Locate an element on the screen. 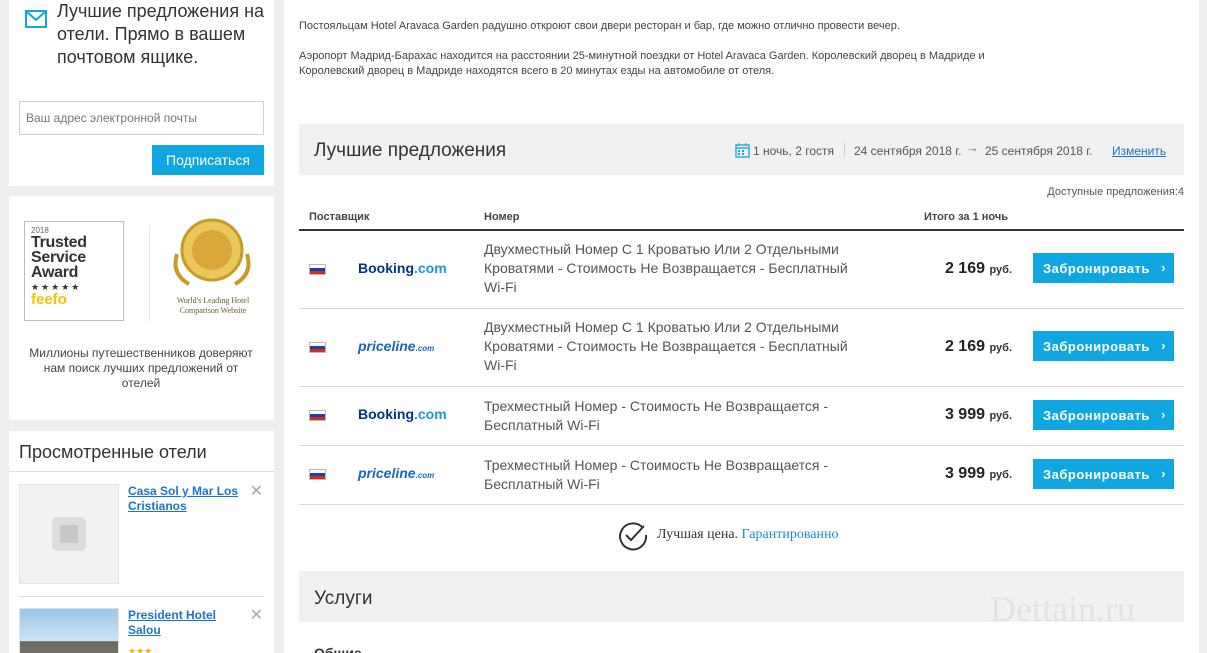 This screenshot has width=1207, height=653. viewed-hotel-link: President Hotel Salou is located at coordinates (185, 623).